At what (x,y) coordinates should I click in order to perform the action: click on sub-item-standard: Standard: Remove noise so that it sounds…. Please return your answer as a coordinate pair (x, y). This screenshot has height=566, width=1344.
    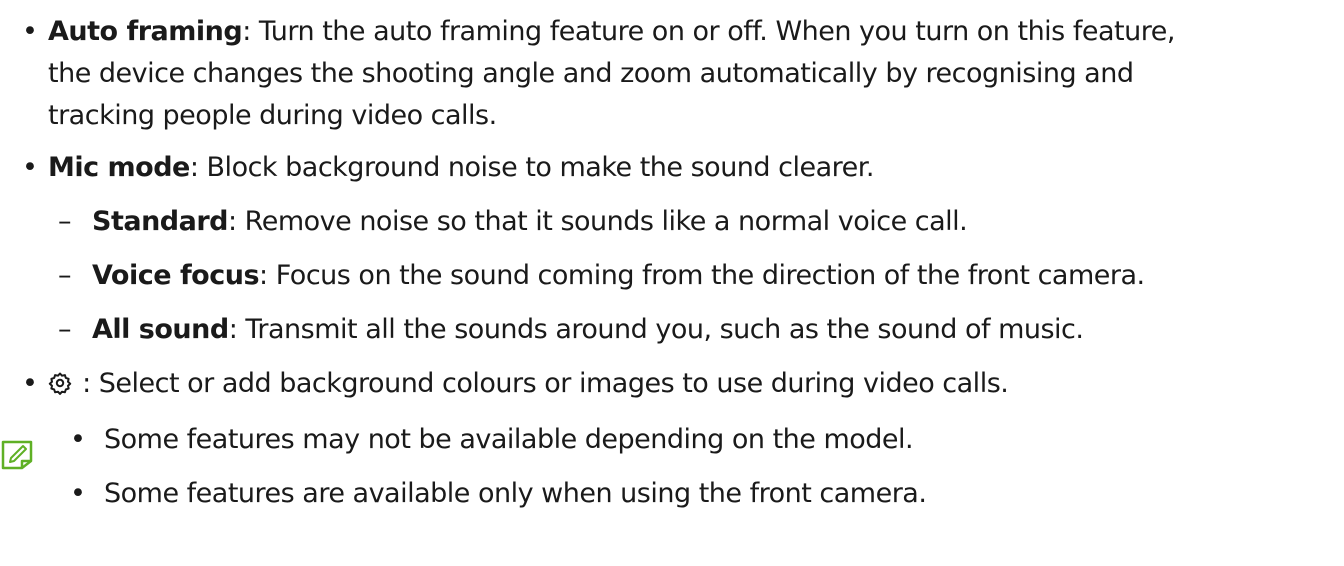
    Looking at the image, I should click on (530, 222).